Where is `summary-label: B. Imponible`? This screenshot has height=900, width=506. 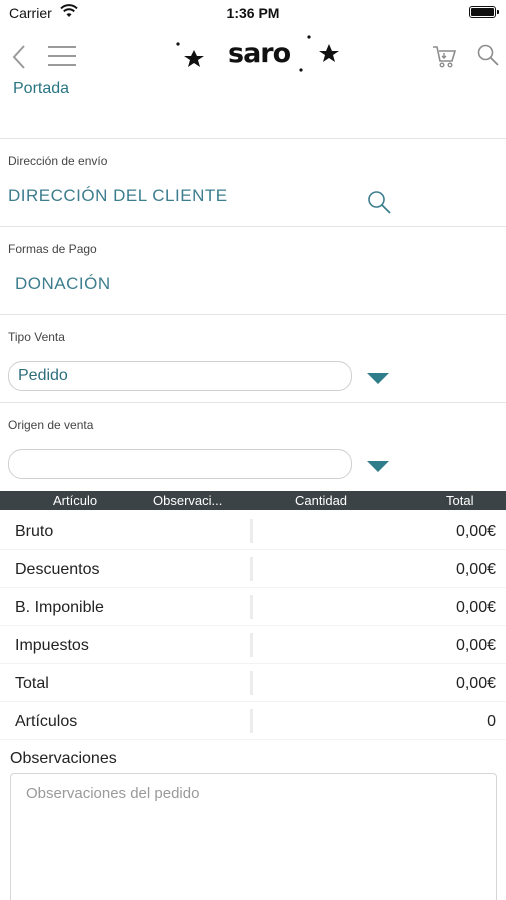
summary-label: B. Imponible is located at coordinates (59, 607).